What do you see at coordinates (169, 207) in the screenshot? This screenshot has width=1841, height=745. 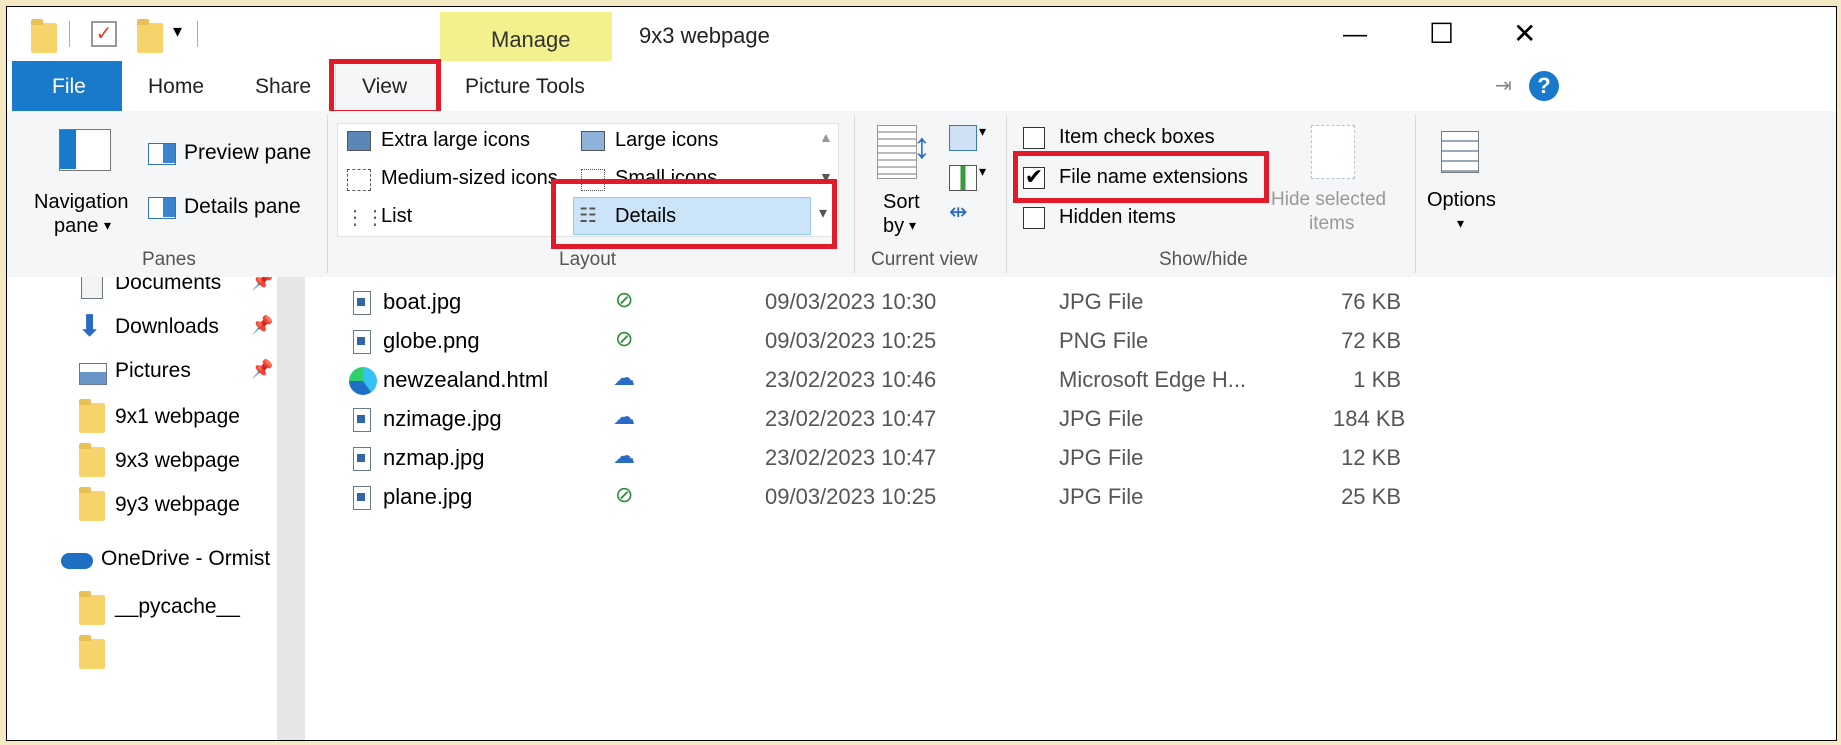 I see `details-pane-icon-fill` at bounding box center [169, 207].